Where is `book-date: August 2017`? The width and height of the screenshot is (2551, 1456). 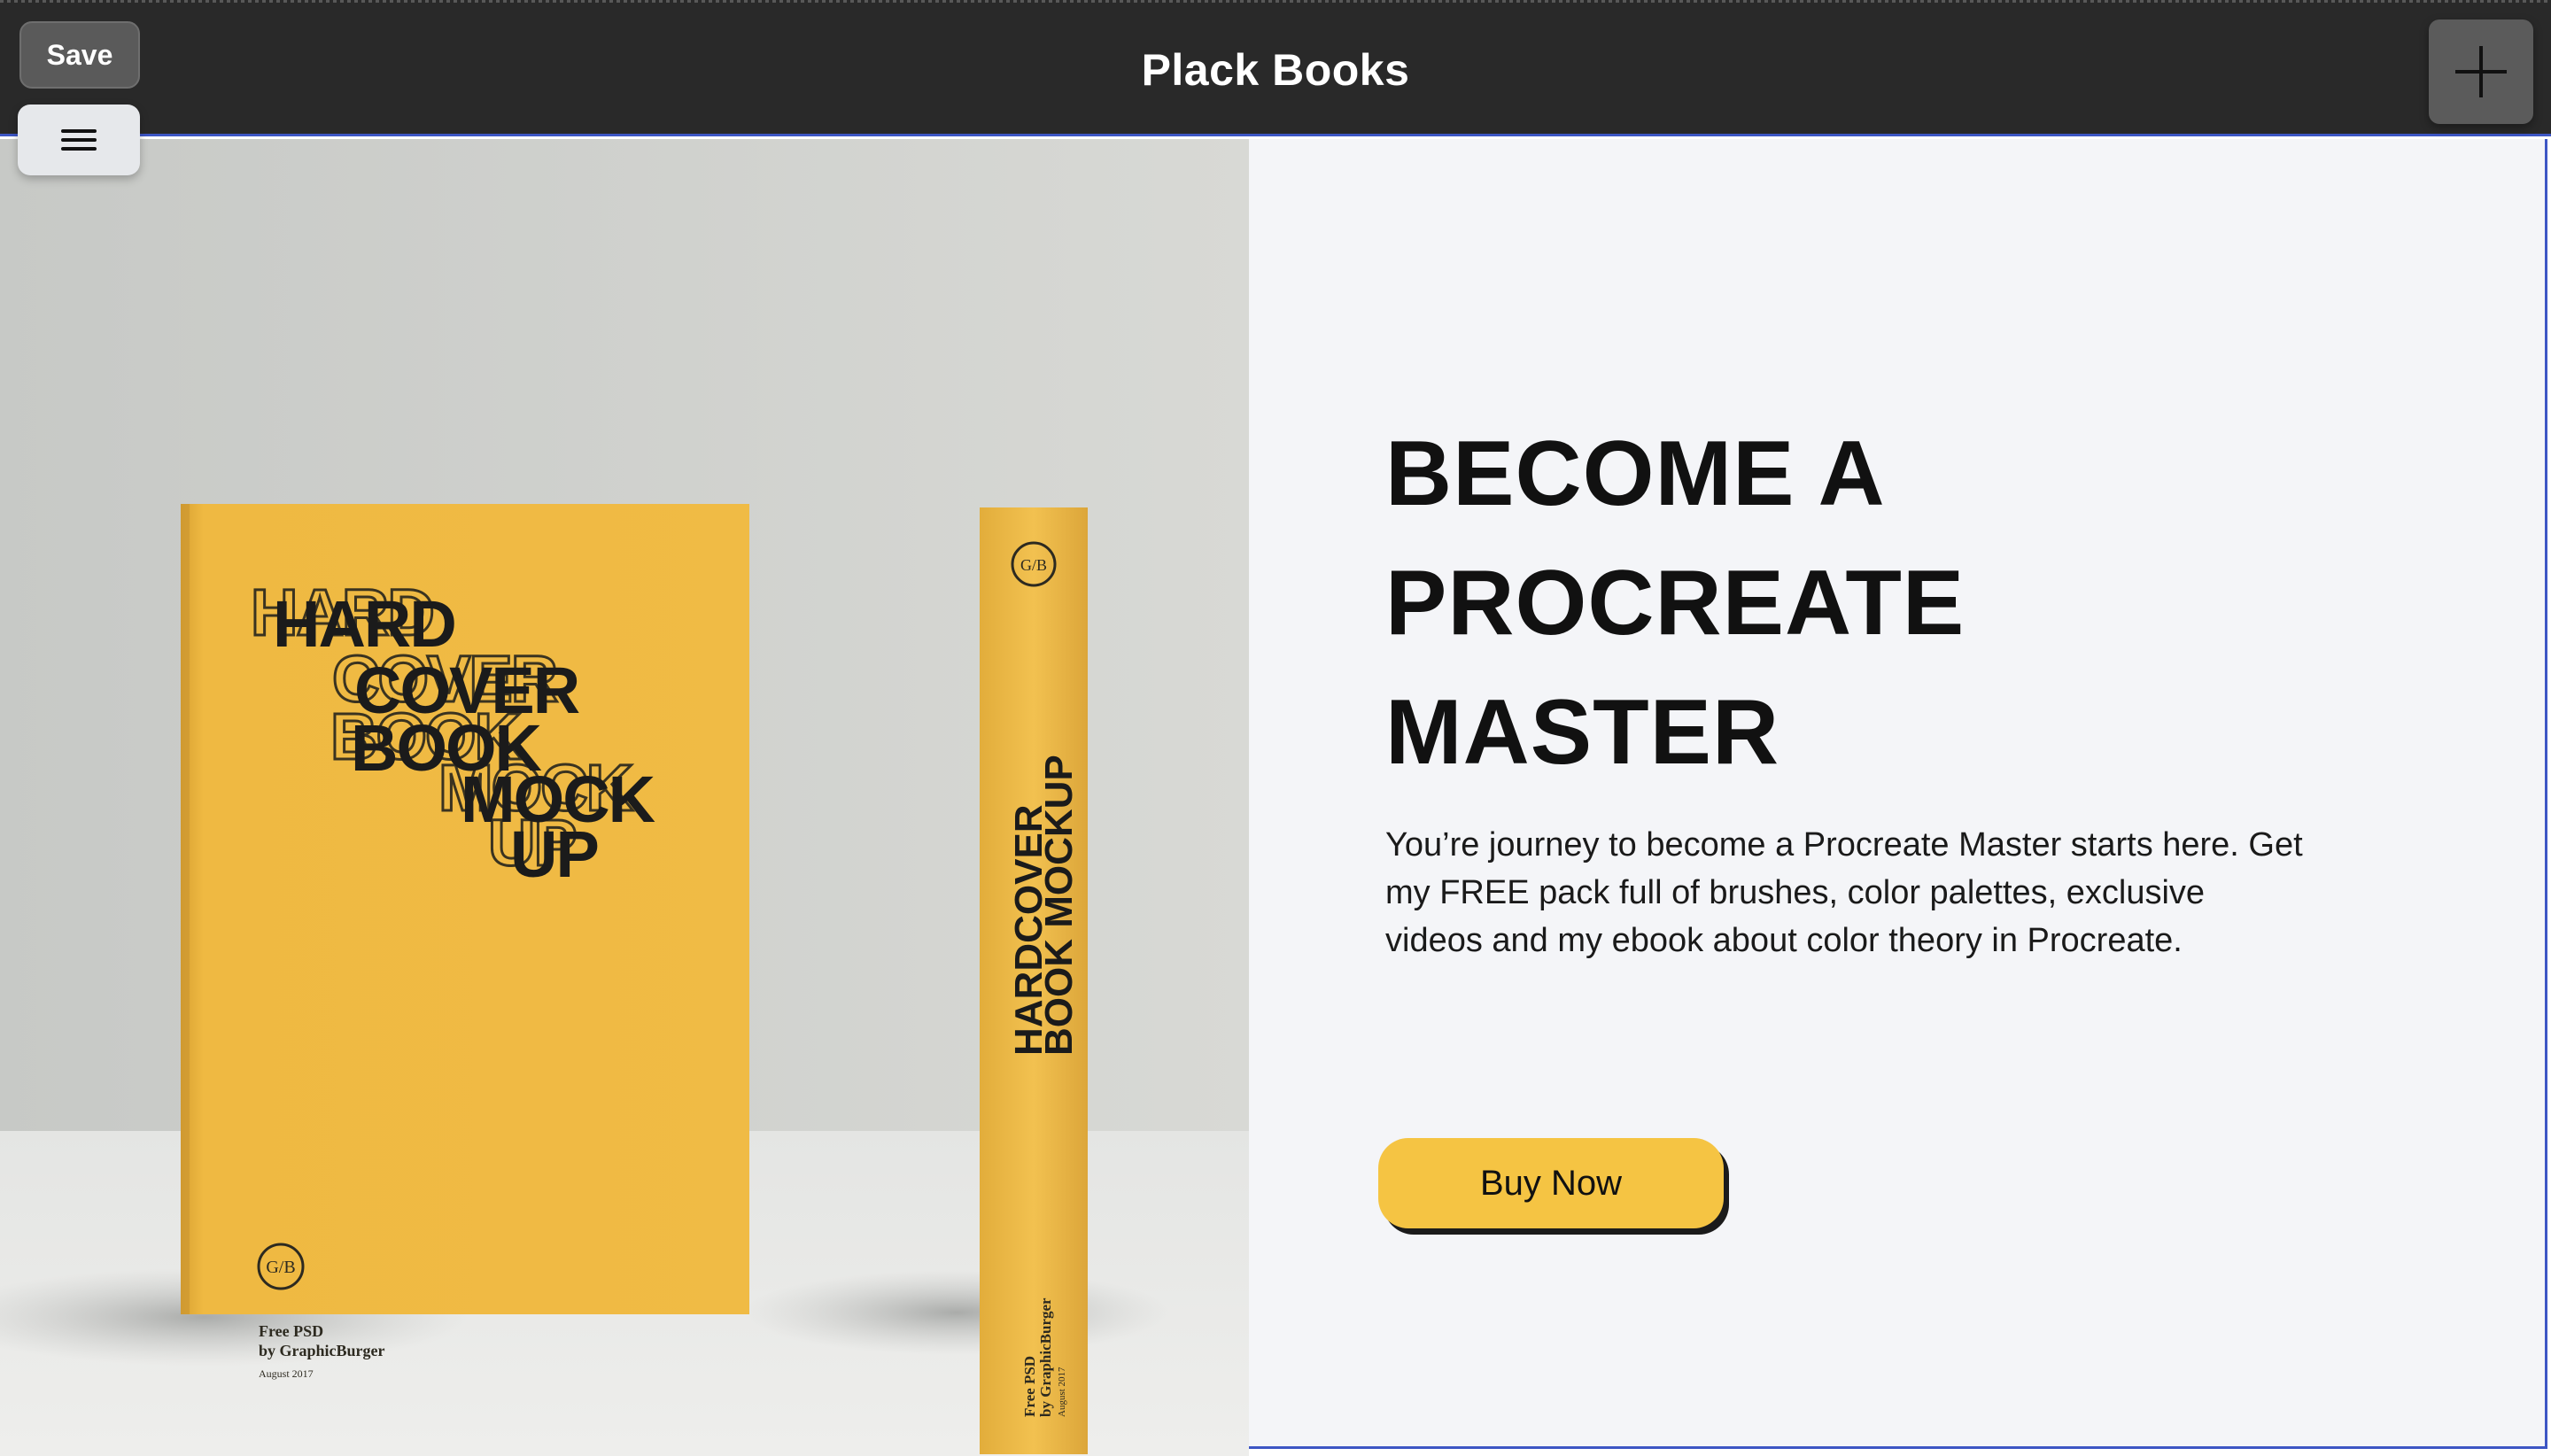
book-date: August 2017 is located at coordinates (286, 1373).